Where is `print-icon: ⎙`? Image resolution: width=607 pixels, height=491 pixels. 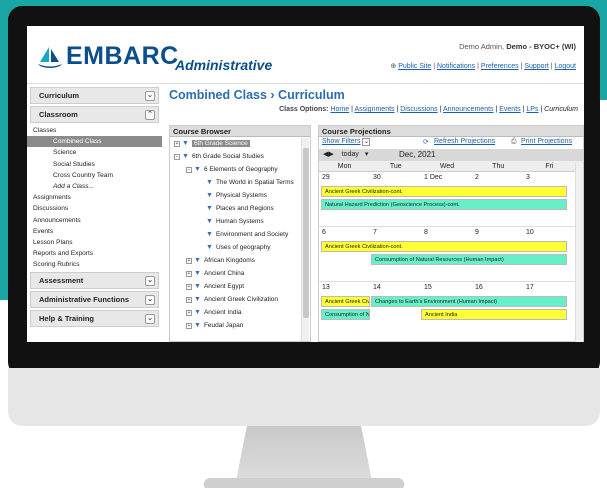 print-icon: ⎙ is located at coordinates (514, 142).